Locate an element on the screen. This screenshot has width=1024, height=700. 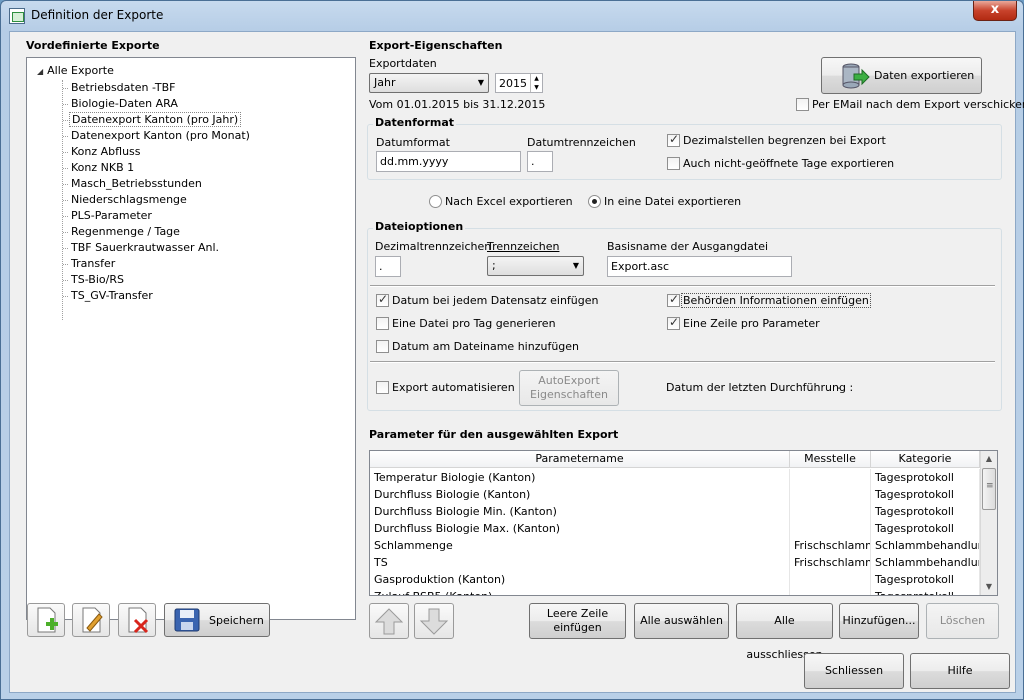
datum-dateiname-label: Datum am Dateiname hinzufügen is located at coordinates (486, 346).